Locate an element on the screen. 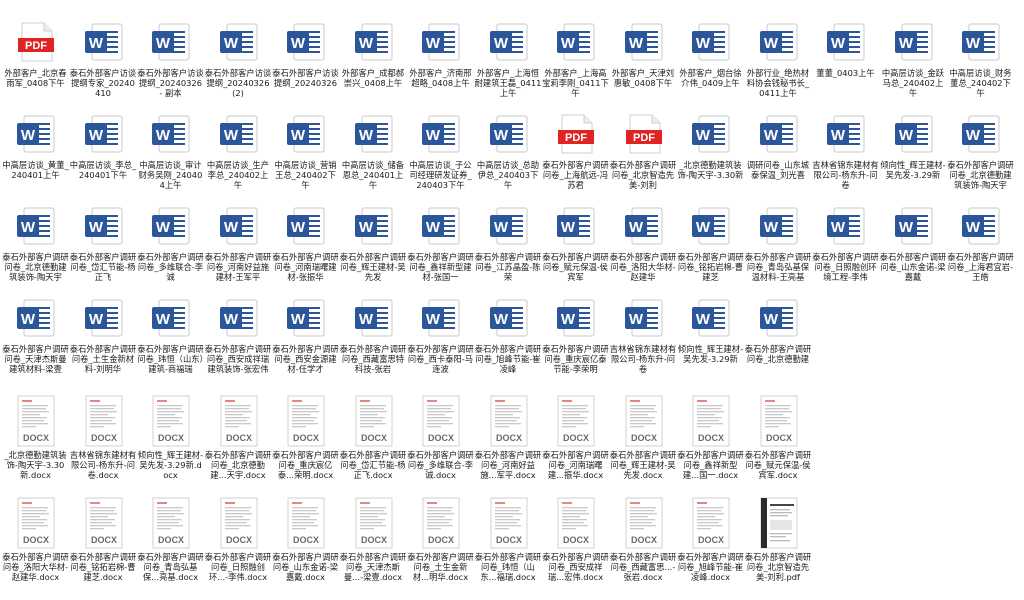 The width and height of the screenshot is (1024, 600). file-icon-tile: DOCX 泰石外部客户调研问卷_洛阳大华材-赵建华.docx is located at coordinates (35, 543).